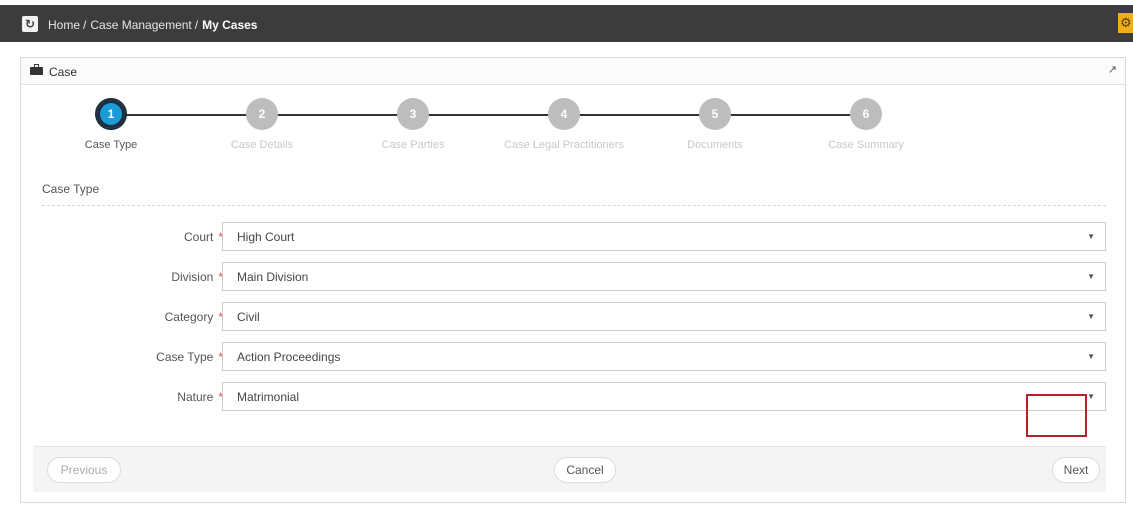 This screenshot has width=1133, height=506. I want to click on next-button: Next, so click(1076, 470).